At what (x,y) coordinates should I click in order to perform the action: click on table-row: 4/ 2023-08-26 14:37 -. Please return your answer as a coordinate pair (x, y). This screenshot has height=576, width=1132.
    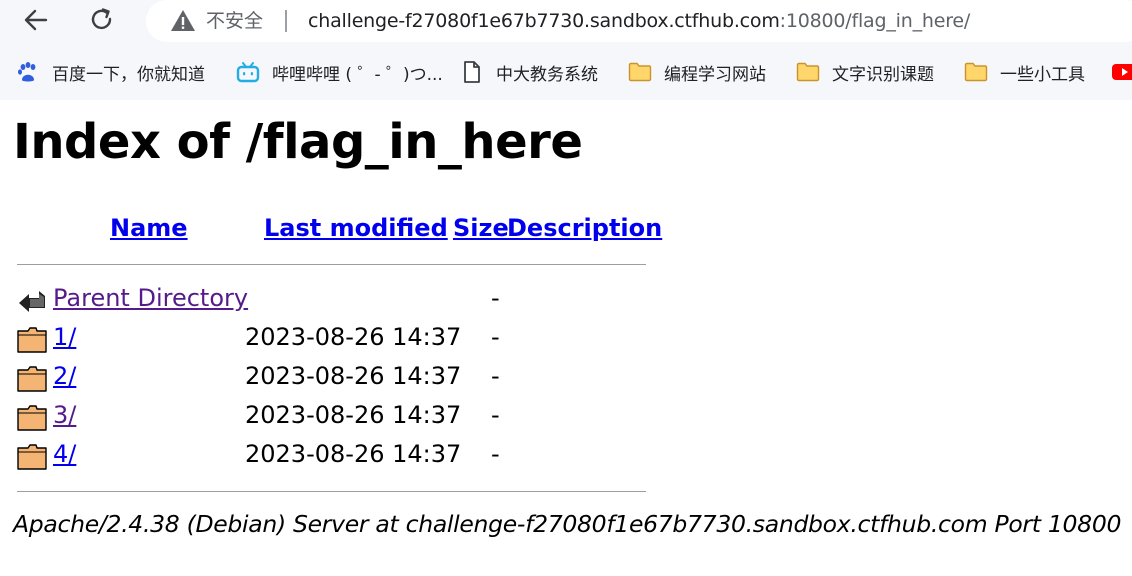
    Looking at the image, I should click on (332, 456).